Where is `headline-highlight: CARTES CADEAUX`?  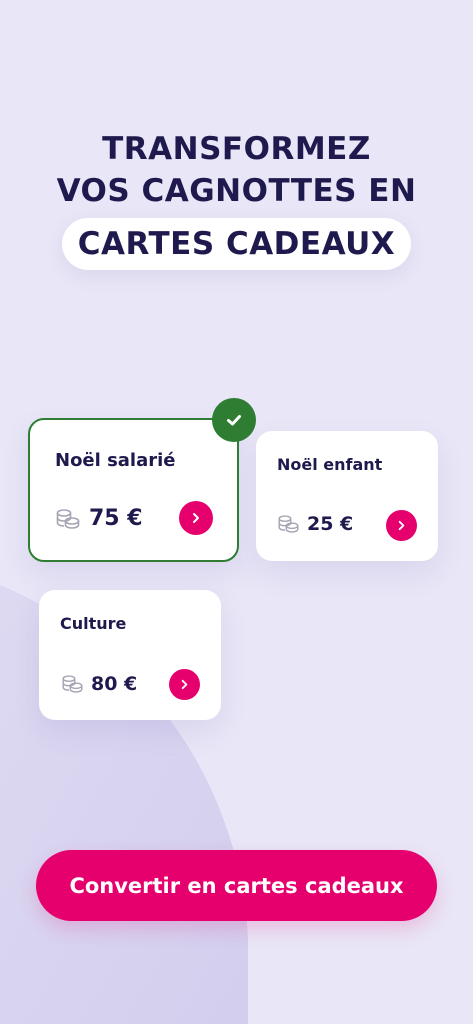
headline-highlight: CARTES CADEAUX is located at coordinates (236, 244).